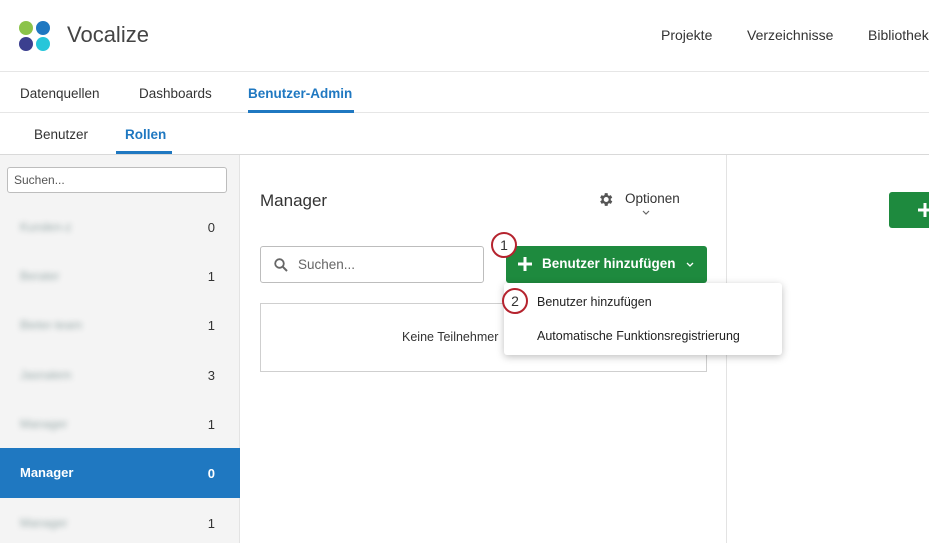  I want to click on role-item: Kunden-z 0, so click(120, 227).